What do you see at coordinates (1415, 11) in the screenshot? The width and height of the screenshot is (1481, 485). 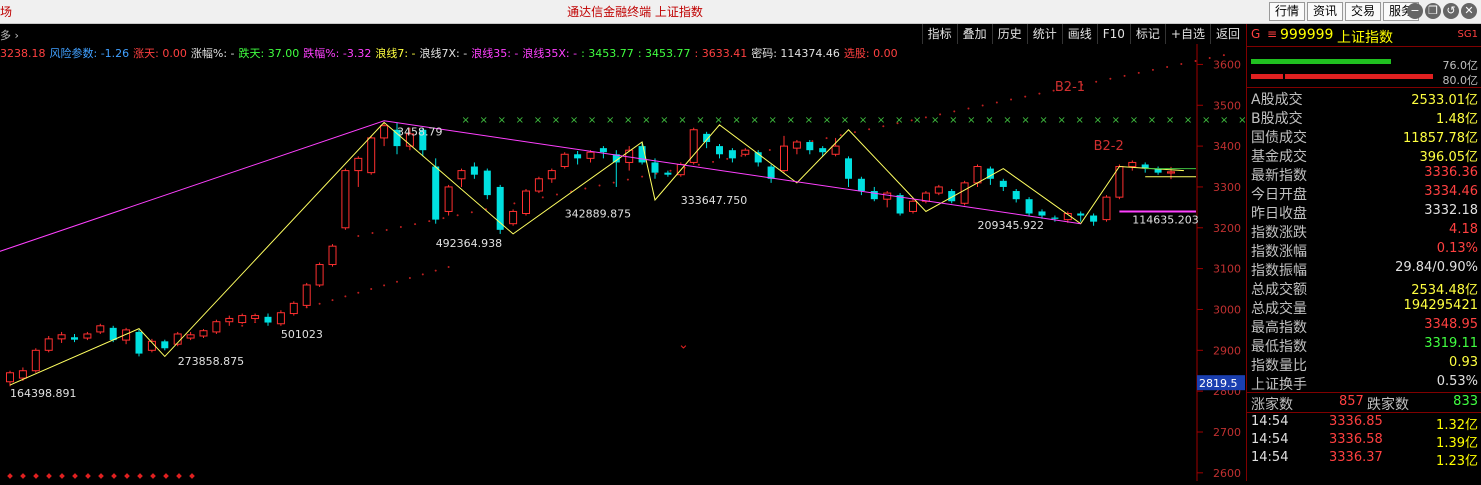 I see `minimize-icon: −` at bounding box center [1415, 11].